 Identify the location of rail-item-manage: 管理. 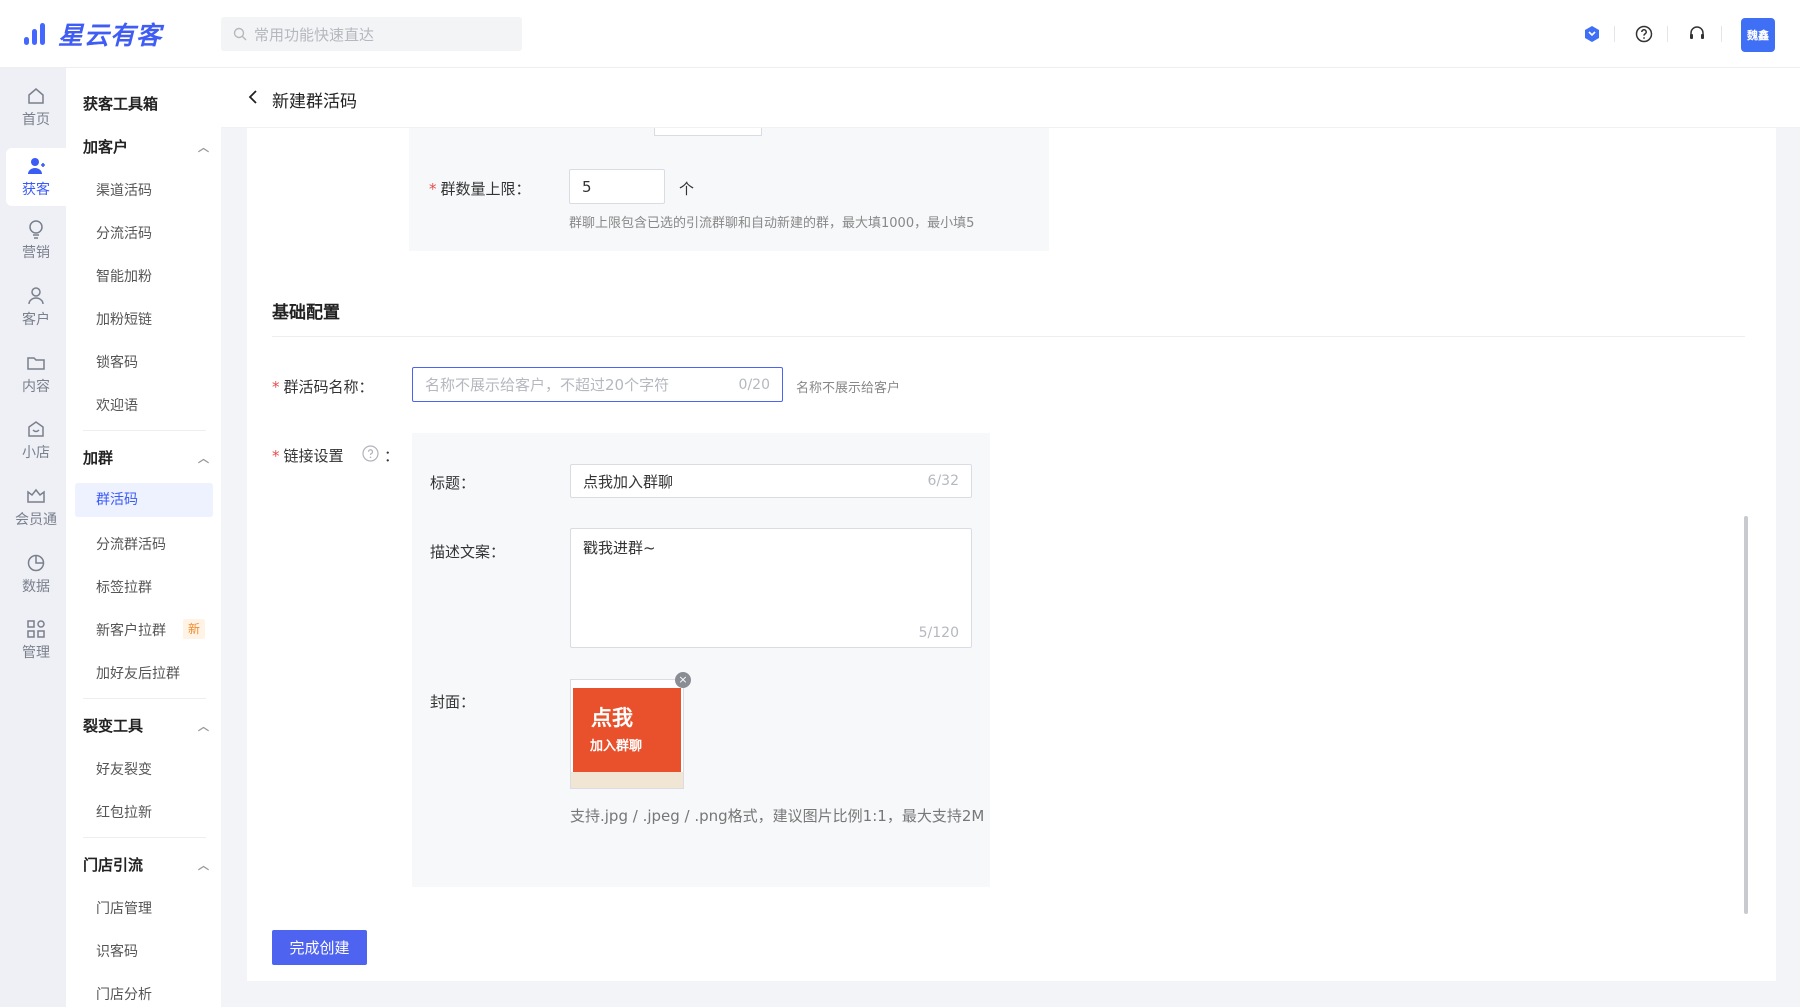
(36, 640).